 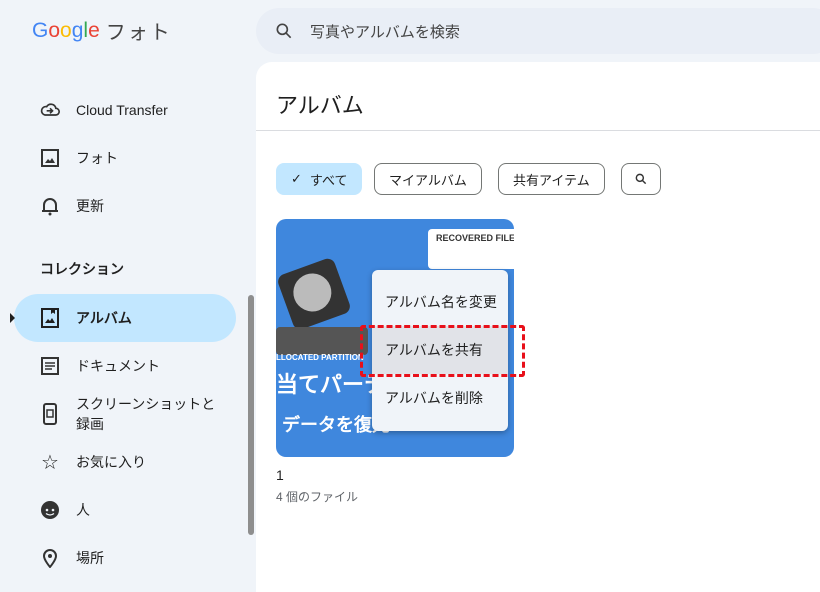 I want to click on sidebar-item-label: ドキュメント, so click(x=118, y=366).